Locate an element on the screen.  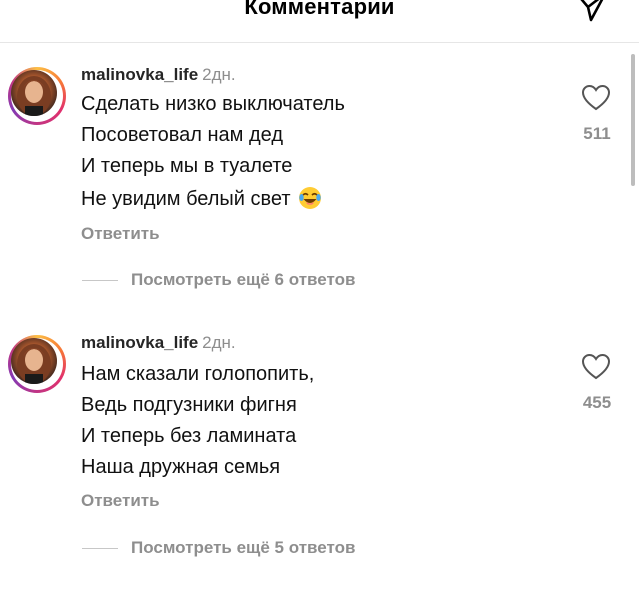
comment-line: Наша дружная семья is located at coordinates (181, 467).